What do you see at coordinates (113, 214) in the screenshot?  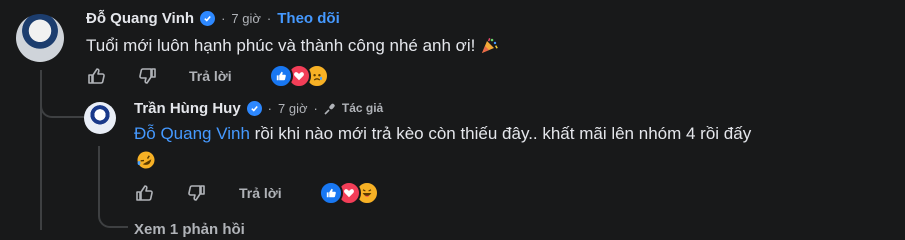 I see `reply-thread-connector` at bounding box center [113, 214].